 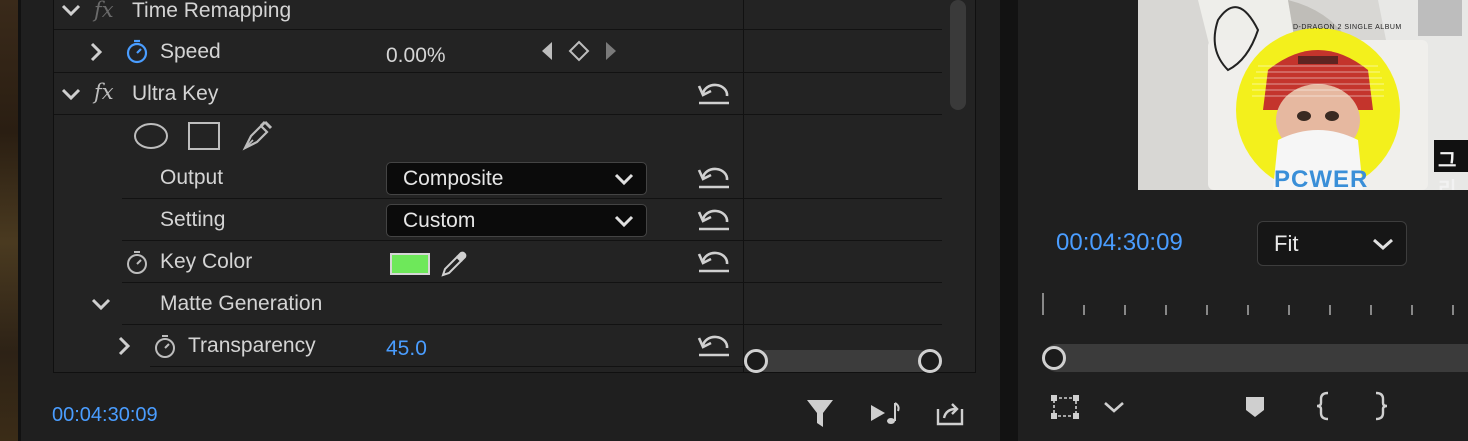 What do you see at coordinates (1255, 407) in the screenshot?
I see `add-marker-icon` at bounding box center [1255, 407].